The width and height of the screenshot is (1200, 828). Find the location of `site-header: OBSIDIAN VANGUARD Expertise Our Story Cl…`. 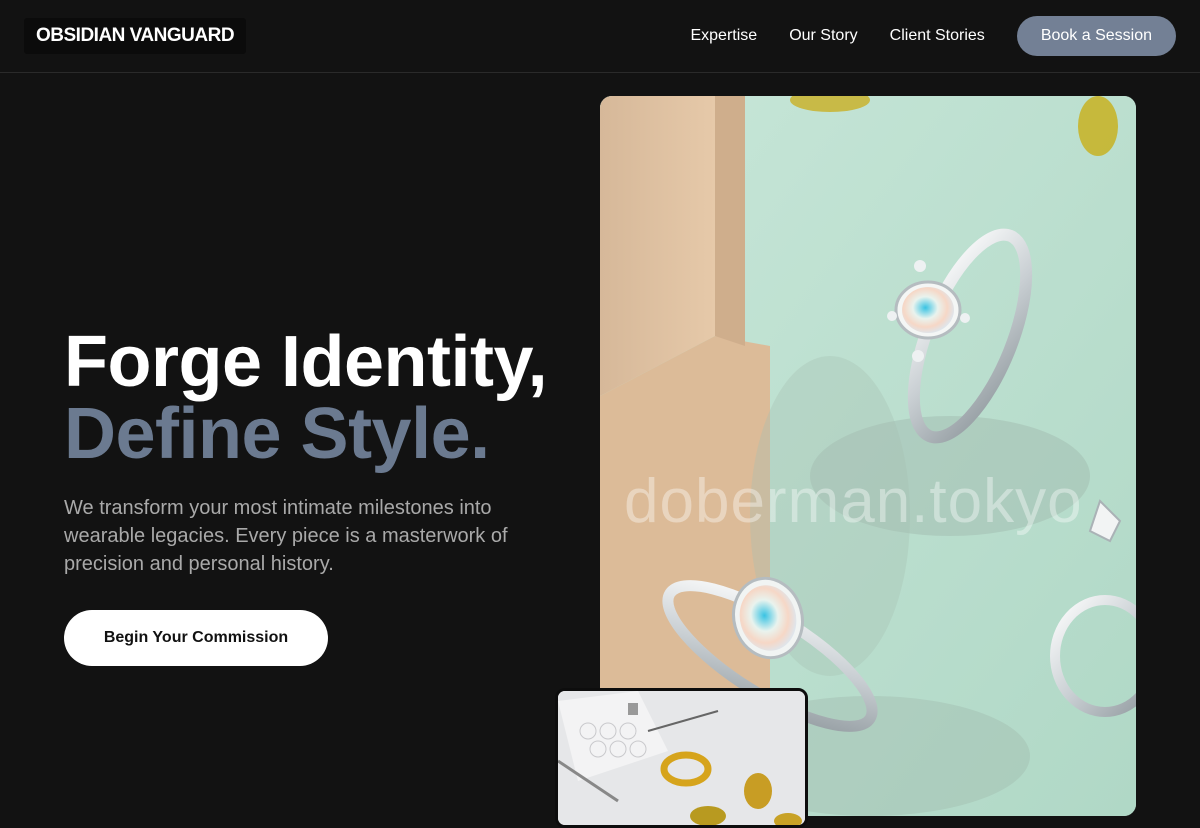

site-header: OBSIDIAN VANGUARD Expertise Our Story Cl… is located at coordinates (600, 36).